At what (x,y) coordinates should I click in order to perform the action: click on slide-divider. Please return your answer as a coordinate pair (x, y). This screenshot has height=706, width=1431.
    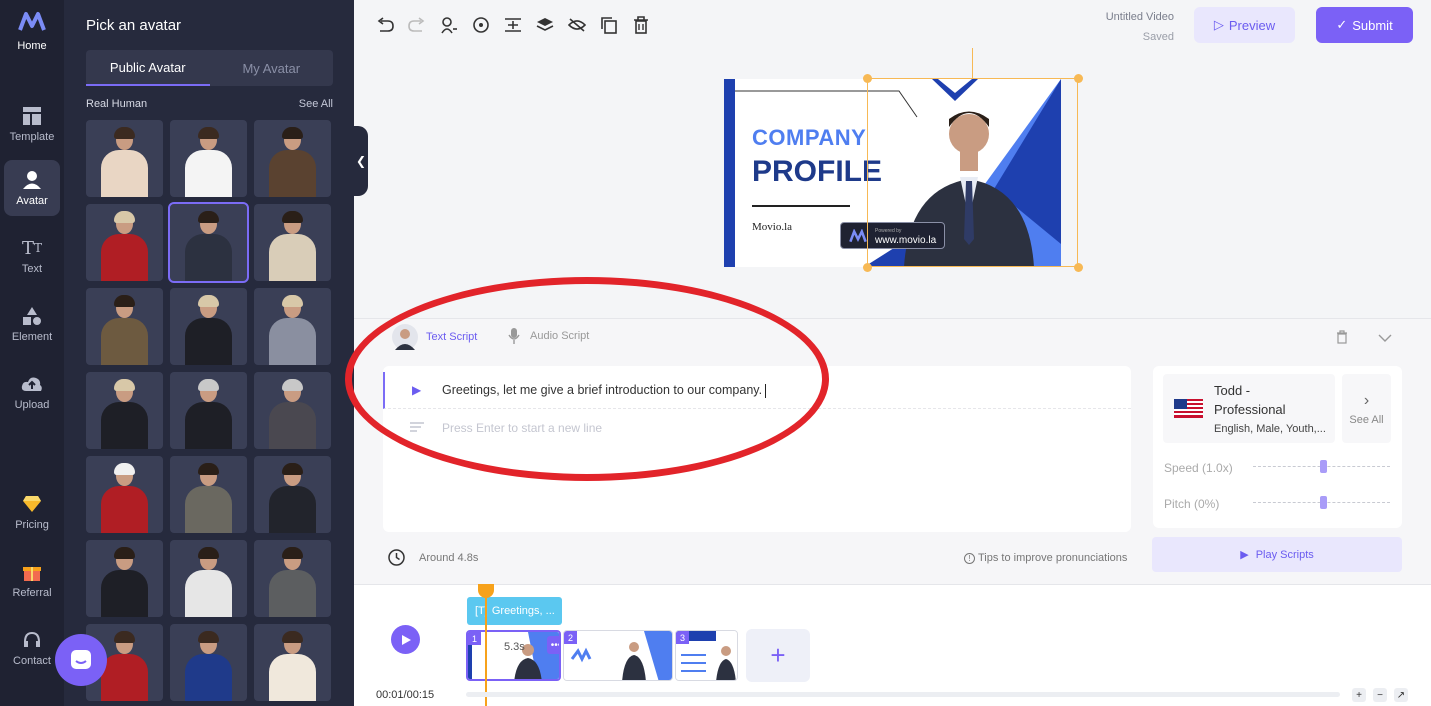
    Looking at the image, I should click on (801, 206).